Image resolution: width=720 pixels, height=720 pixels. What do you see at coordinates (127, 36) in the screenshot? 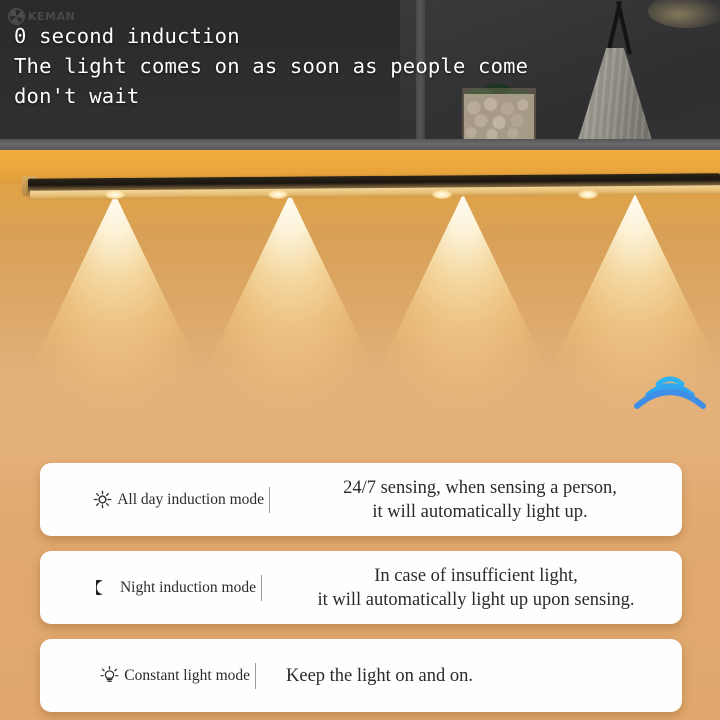
I see `top-headline-line-1: 0 second induction` at bounding box center [127, 36].